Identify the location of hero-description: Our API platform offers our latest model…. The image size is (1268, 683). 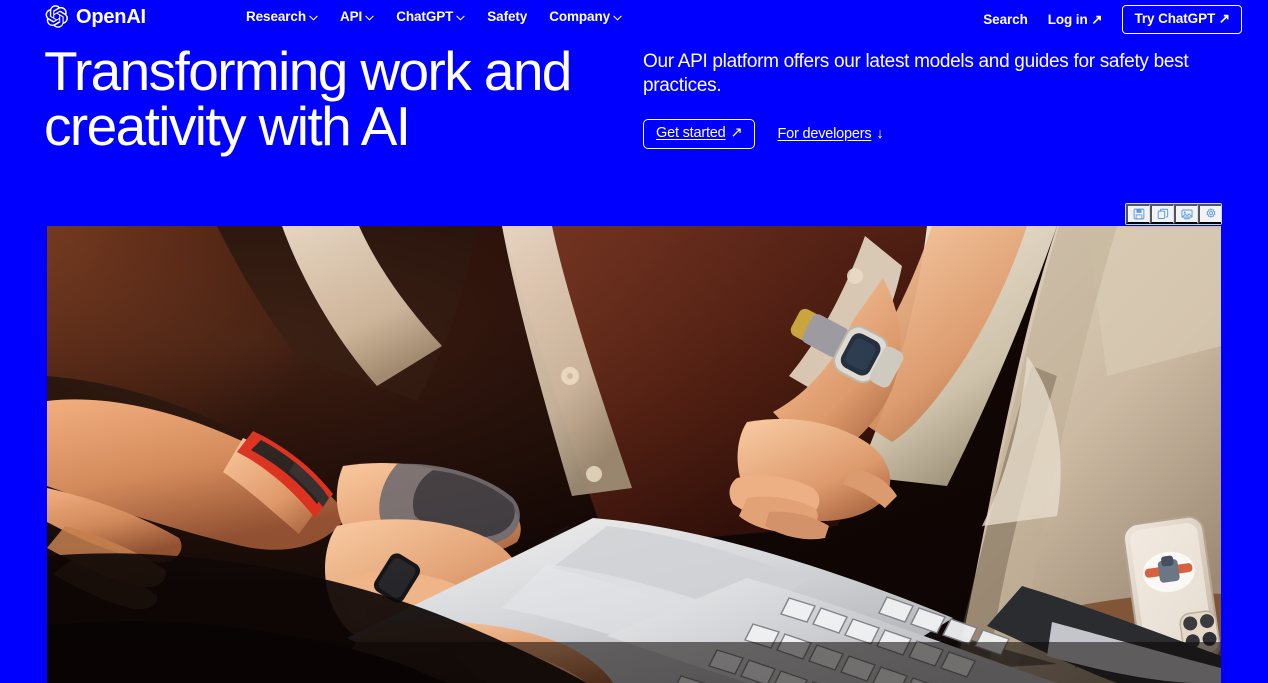
(916, 73).